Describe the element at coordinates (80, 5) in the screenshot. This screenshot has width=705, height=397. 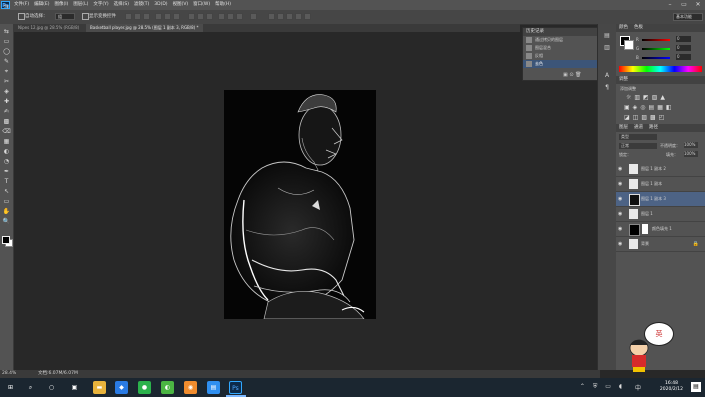
I see `menu-layer: 图层(L)` at that location.